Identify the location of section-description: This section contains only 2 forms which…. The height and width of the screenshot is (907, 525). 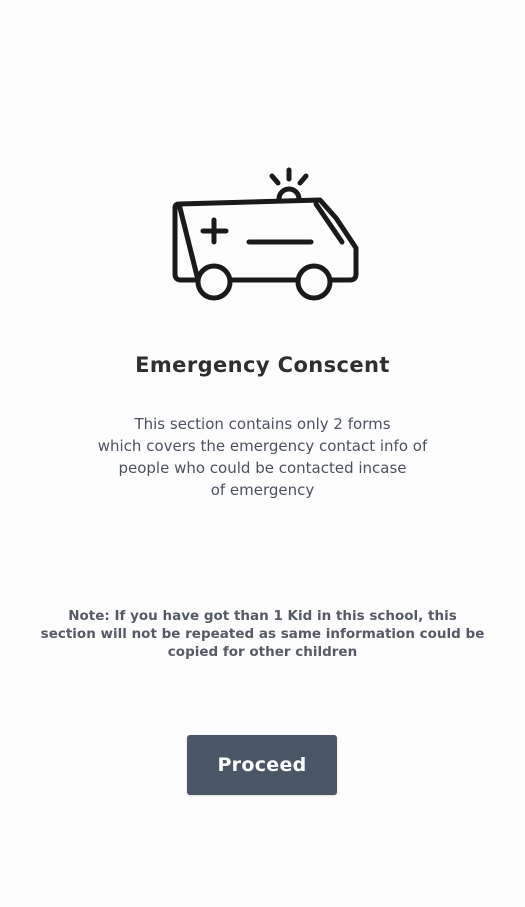
(262, 457).